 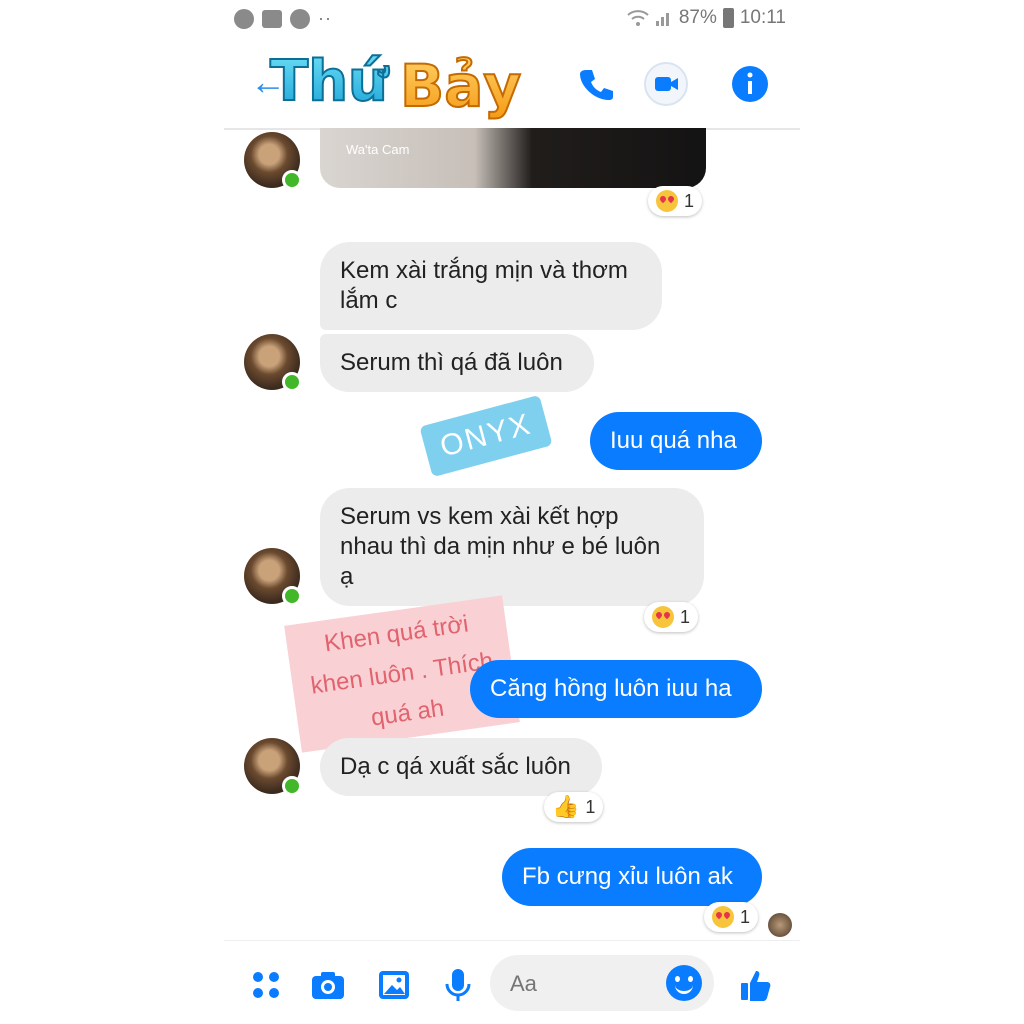 I want to click on more-apps-icon, so click(x=266, y=985).